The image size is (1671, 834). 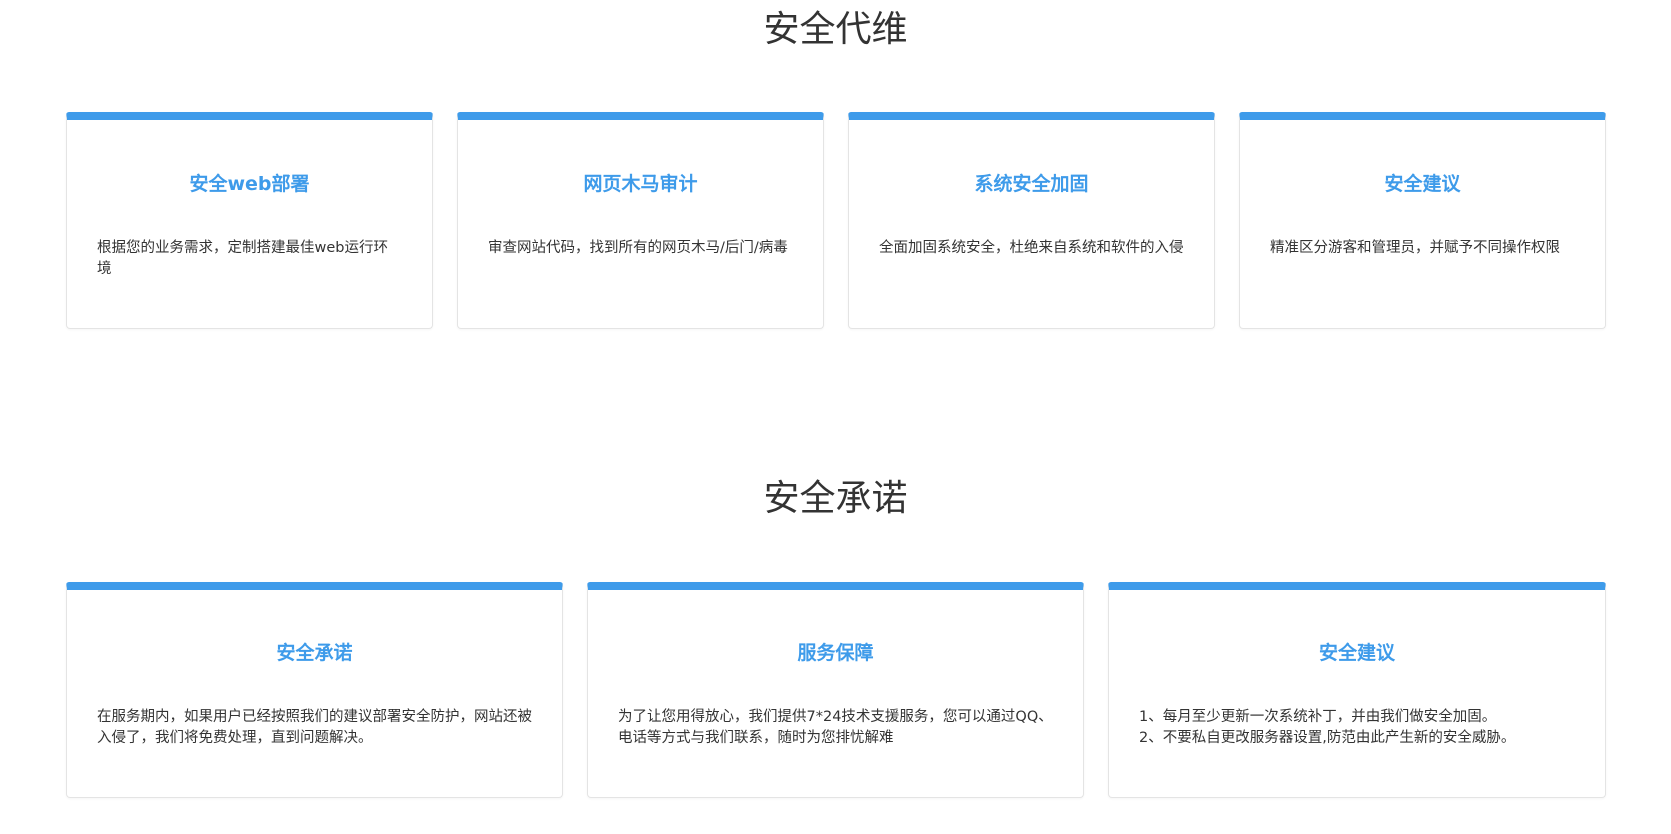 What do you see at coordinates (1318, 717) in the screenshot?
I see `suggestion-item: 1、每月至少更新一次系统补丁，并由我们做安全加固。` at bounding box center [1318, 717].